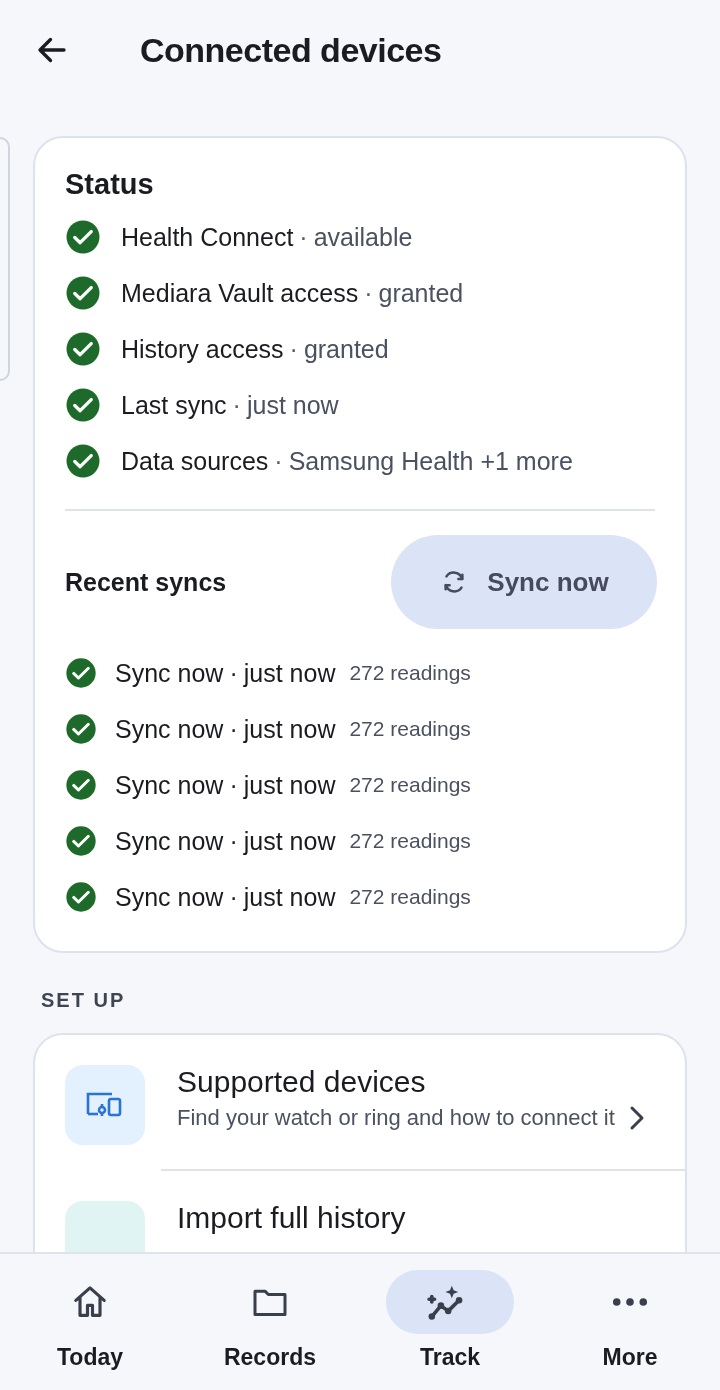 Image resolution: width=720 pixels, height=1390 pixels. I want to click on setup-item: Import full history, so click(360, 1226).